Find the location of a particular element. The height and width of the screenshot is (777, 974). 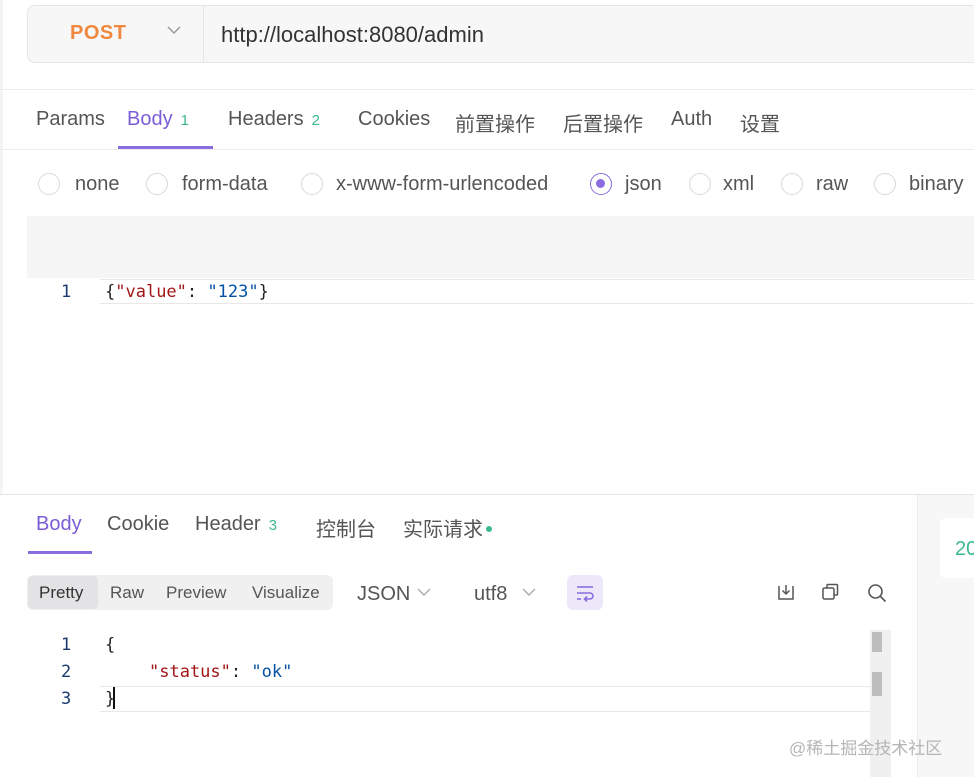

watermark: @稀土掘金技术社区 is located at coordinates (866, 748).